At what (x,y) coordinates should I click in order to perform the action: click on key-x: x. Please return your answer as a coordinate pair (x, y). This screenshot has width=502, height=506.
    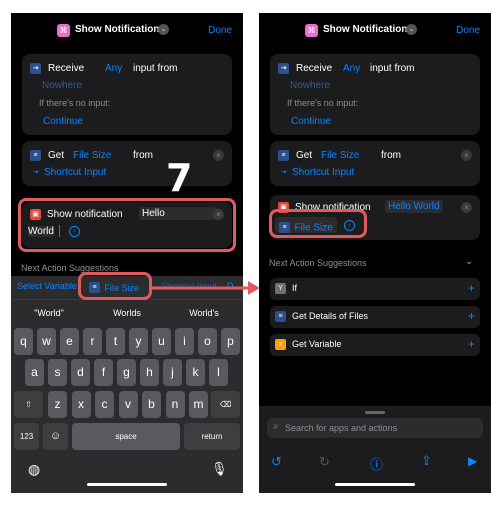
    Looking at the image, I should click on (81, 404).